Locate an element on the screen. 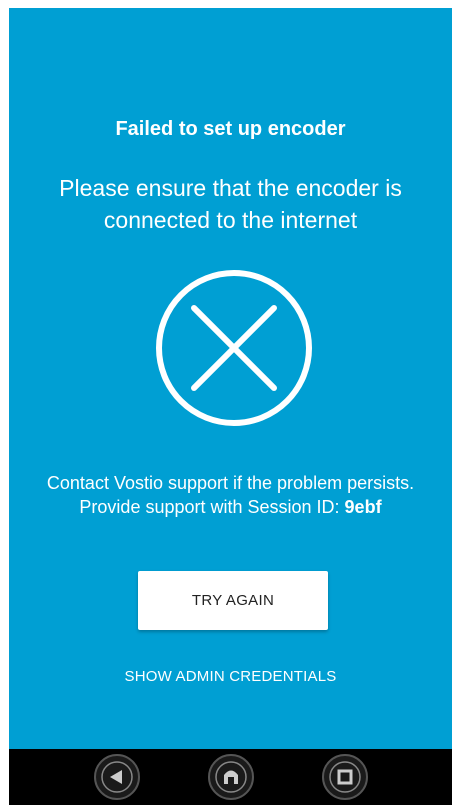 The height and width of the screenshot is (805, 452). error-title: Failed to set up encoder is located at coordinates (230, 129).